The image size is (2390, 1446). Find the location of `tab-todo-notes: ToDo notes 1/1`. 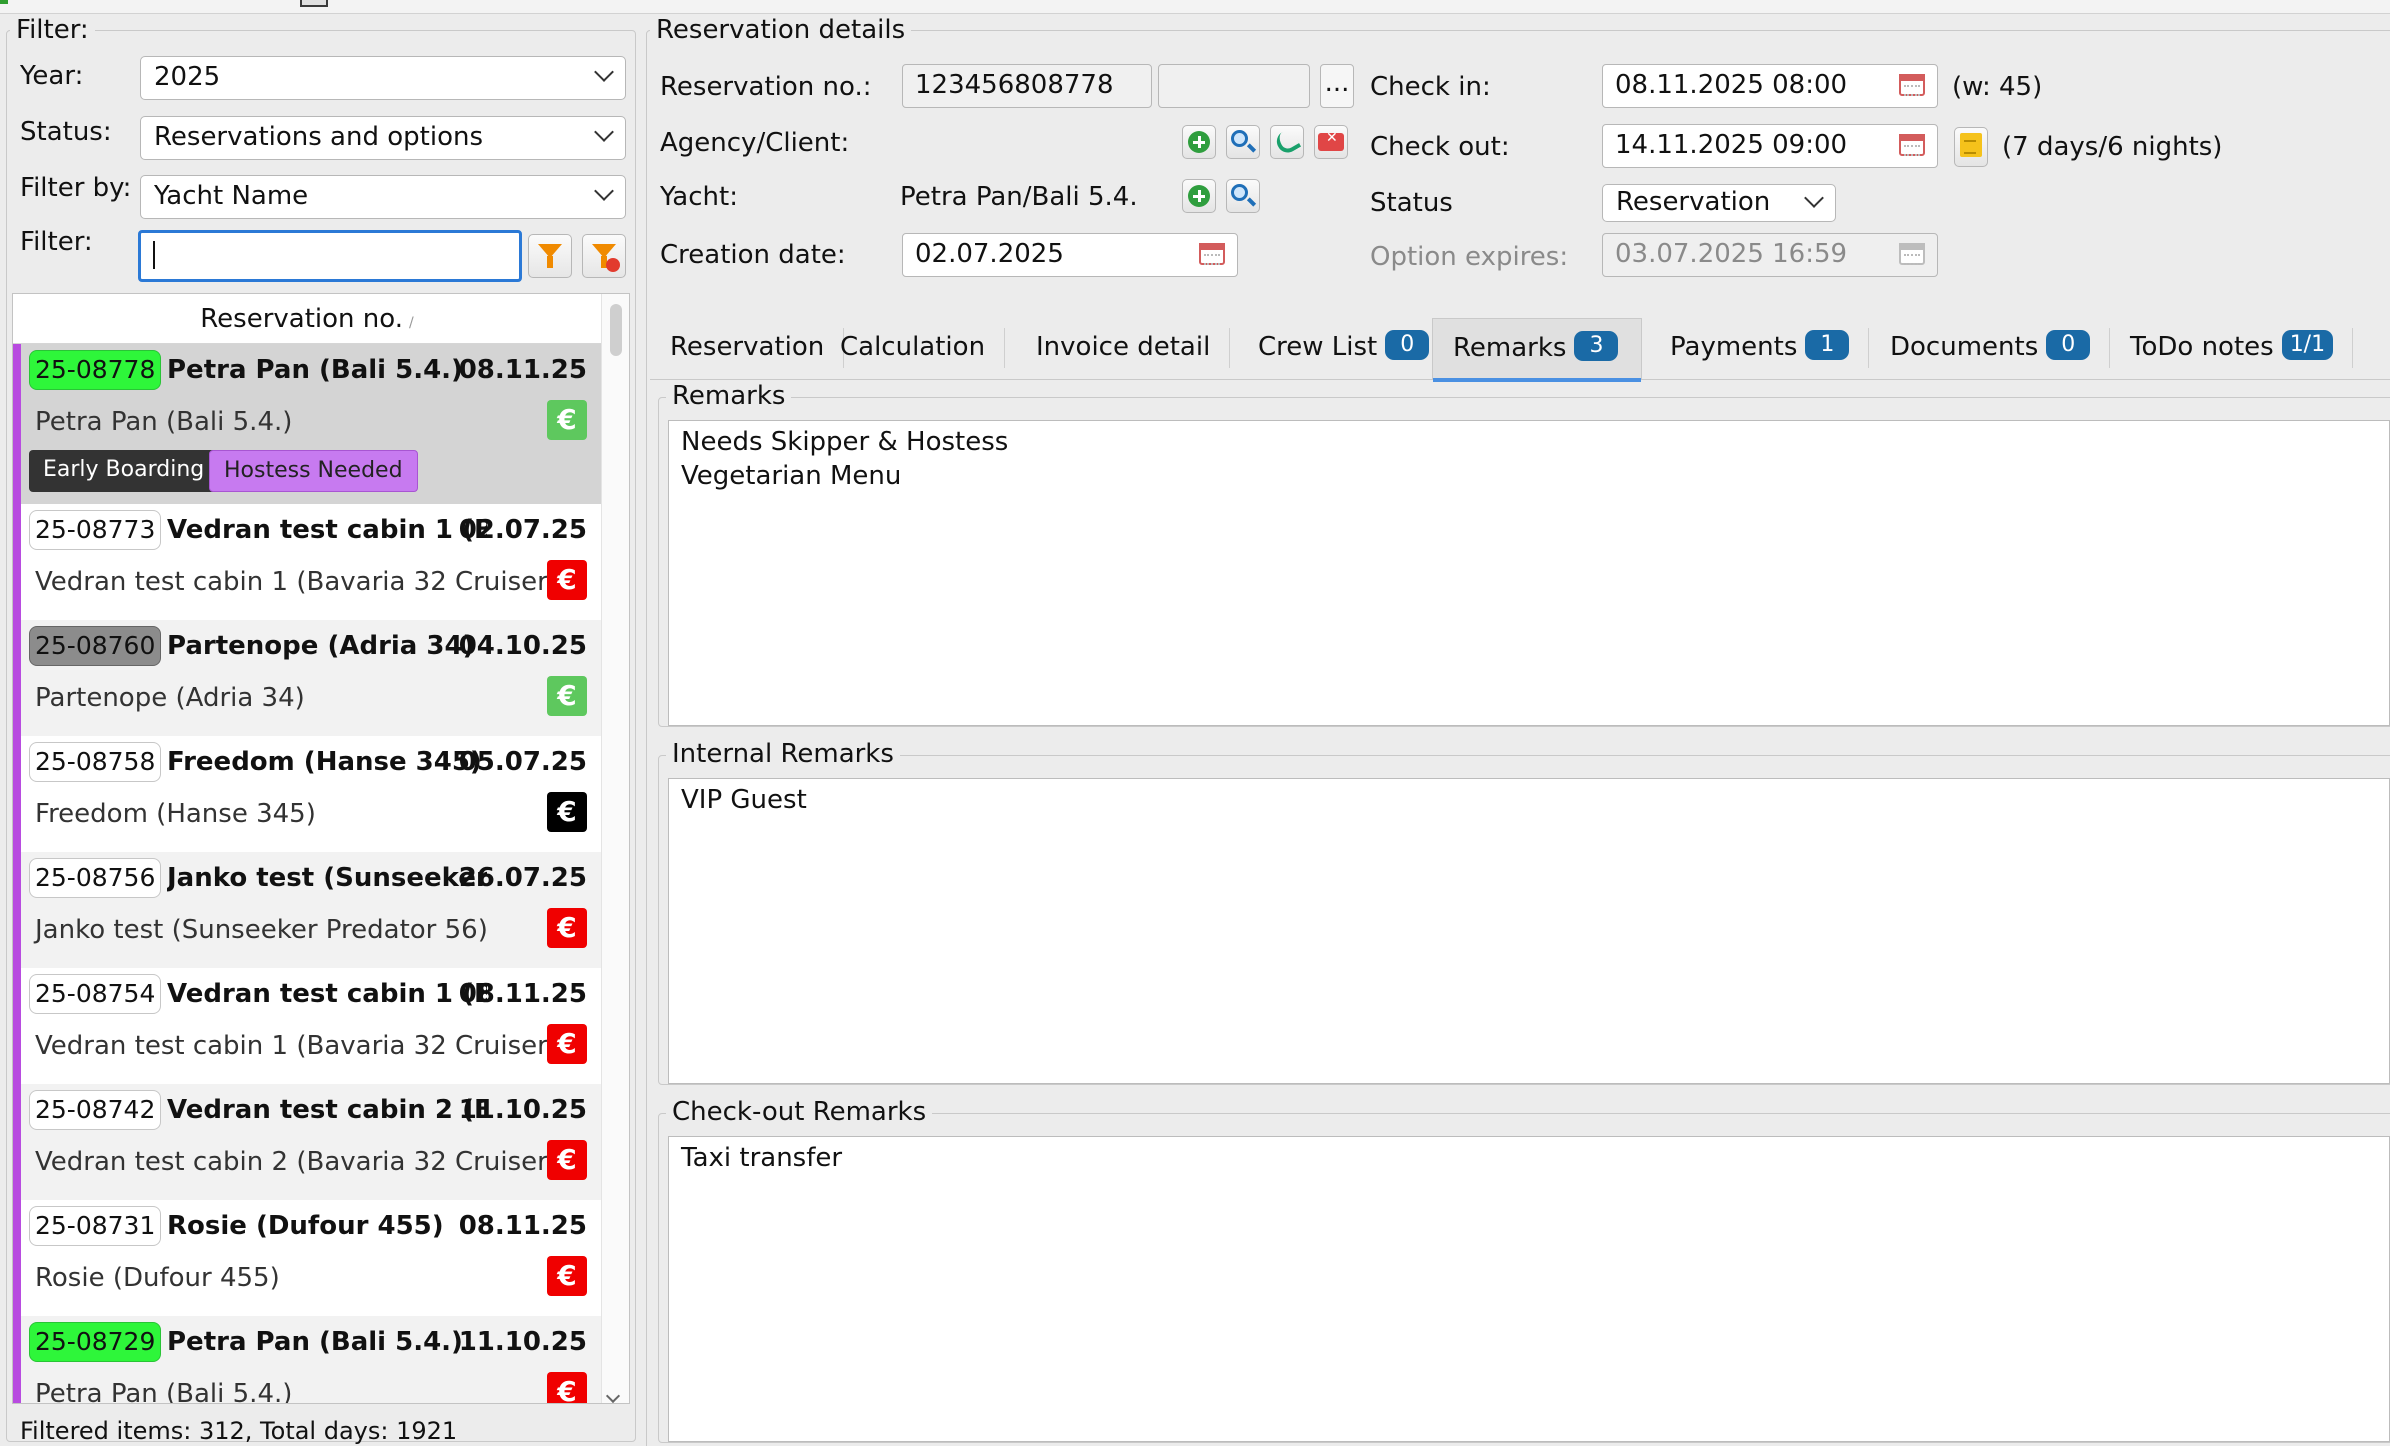

tab-todo-notes: ToDo notes 1/1 is located at coordinates (2232, 349).